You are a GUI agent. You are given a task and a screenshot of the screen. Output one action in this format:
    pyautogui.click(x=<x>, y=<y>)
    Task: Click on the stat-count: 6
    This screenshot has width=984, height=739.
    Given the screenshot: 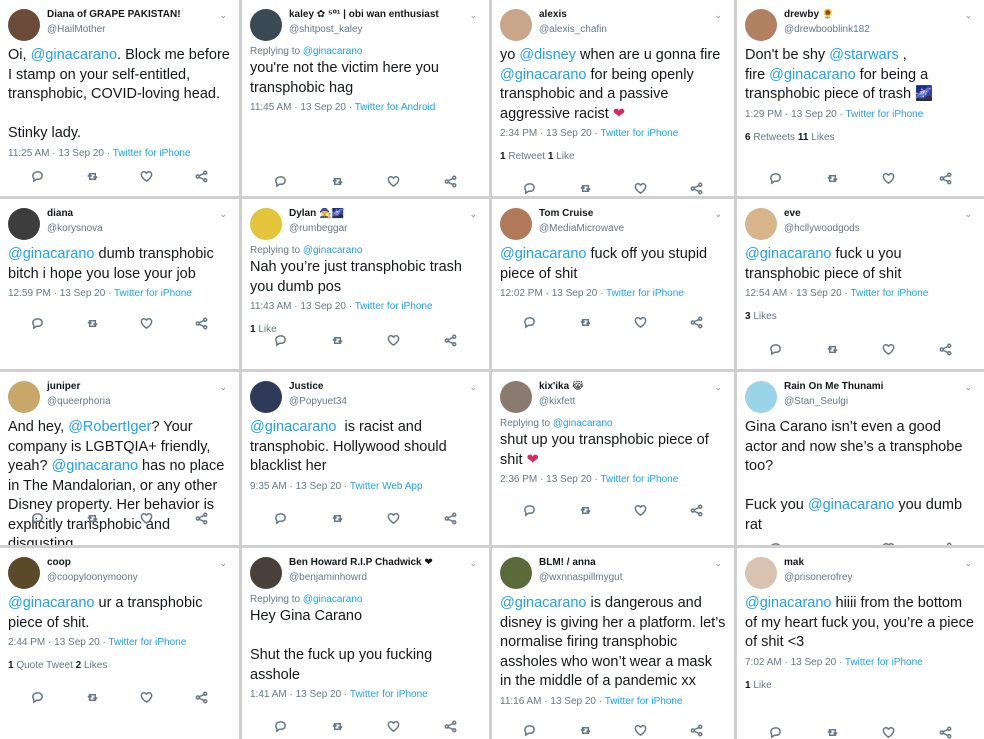 What is the action you would take?
    pyautogui.click(x=748, y=137)
    